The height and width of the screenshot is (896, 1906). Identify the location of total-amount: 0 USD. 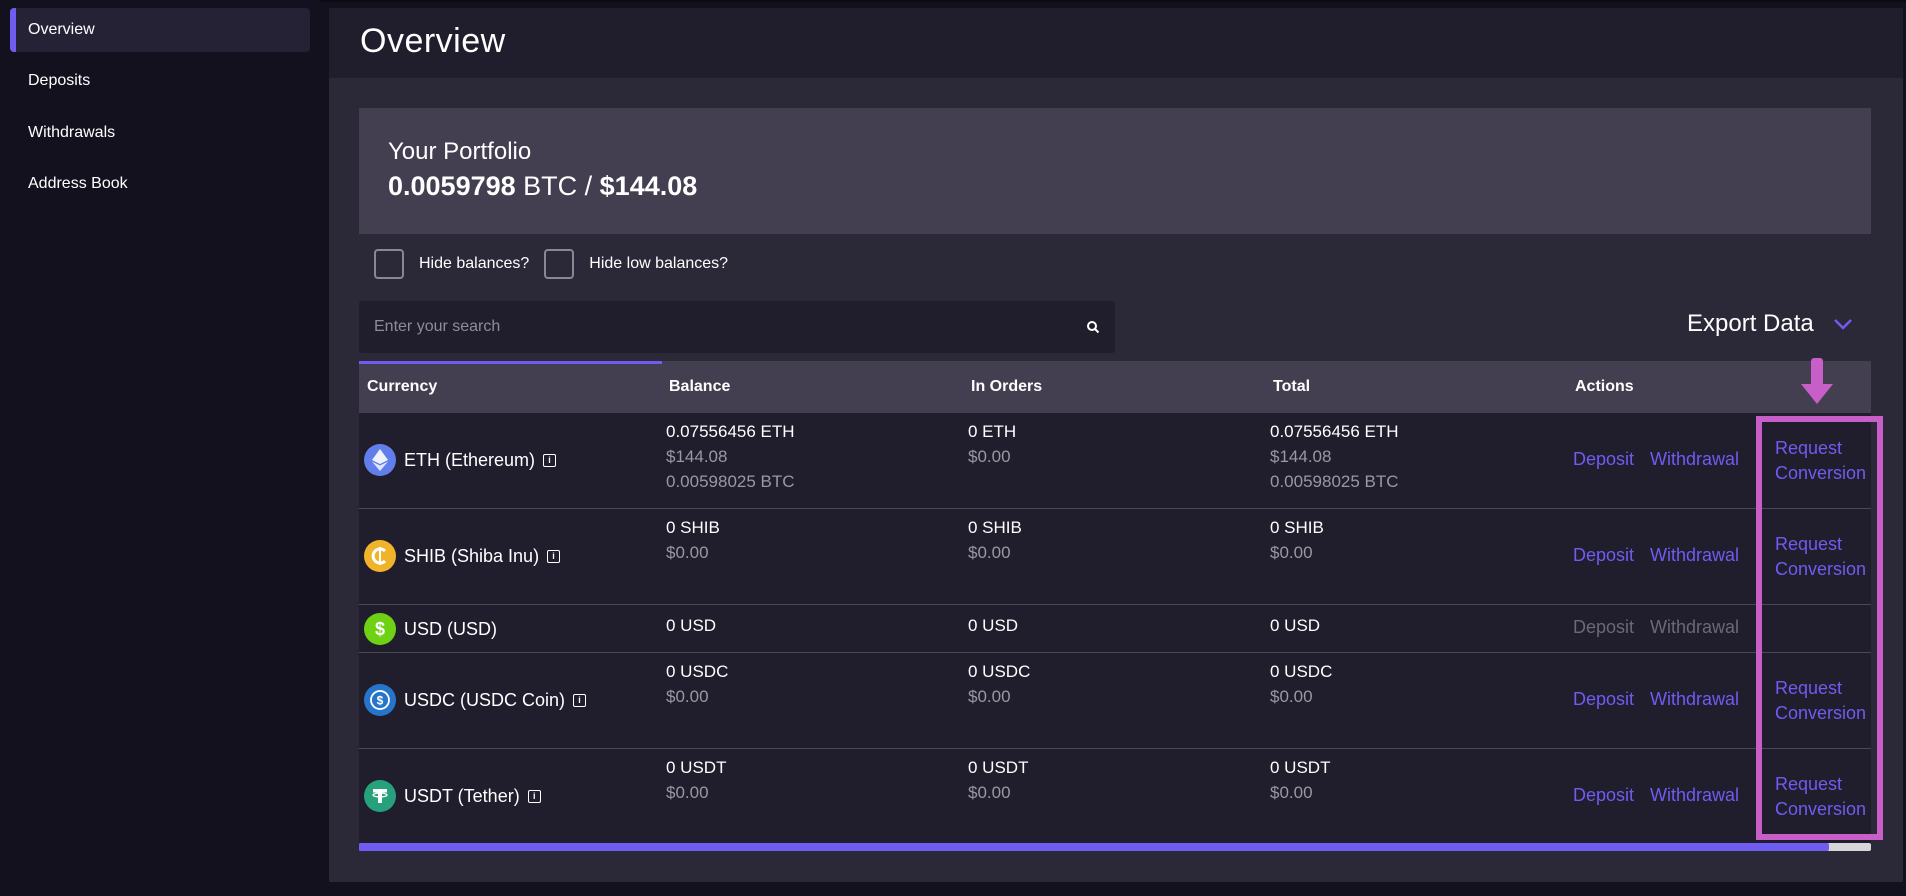
(1295, 625).